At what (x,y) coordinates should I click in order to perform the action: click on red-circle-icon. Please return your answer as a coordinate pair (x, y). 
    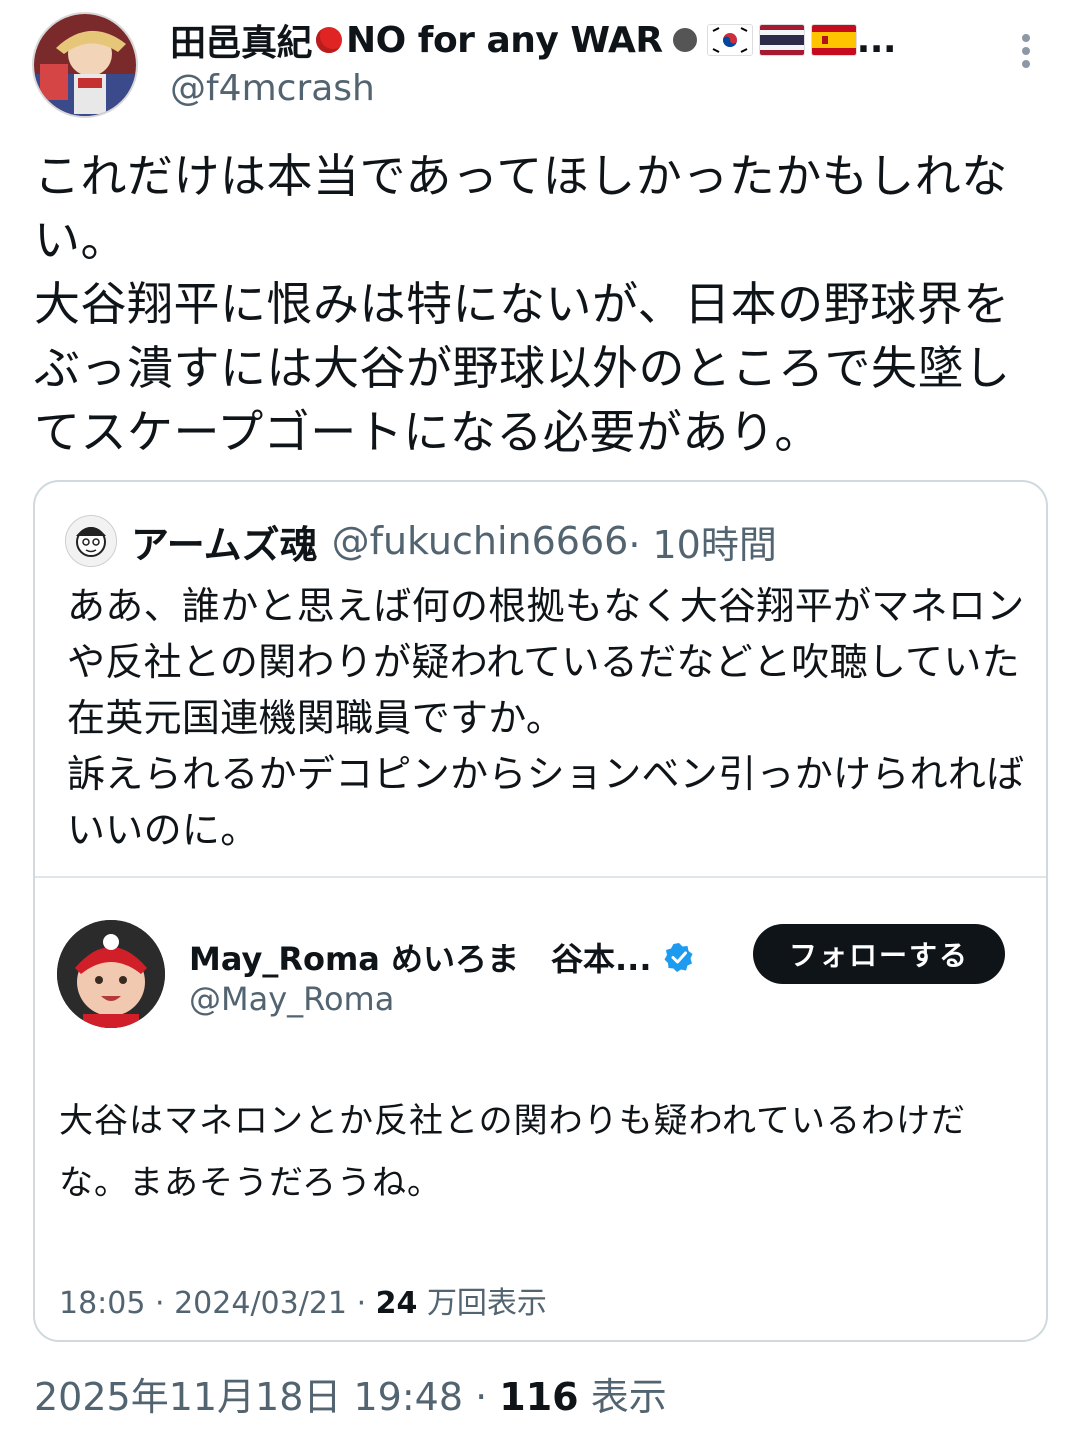
    Looking at the image, I should click on (329, 40).